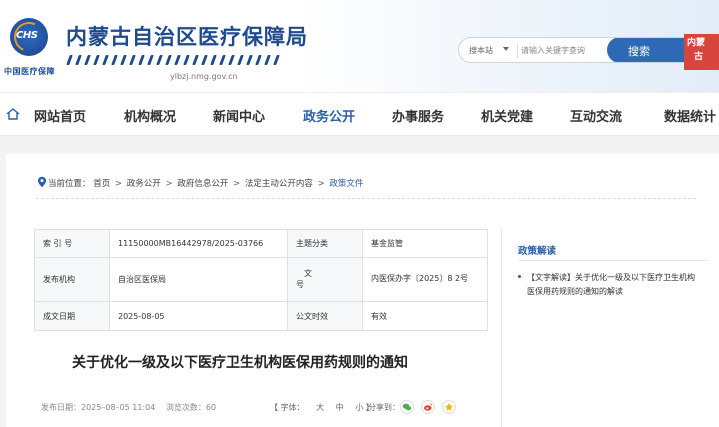  I want to click on font-size-control: 【 字体： 大 中 小 】, so click(322, 407).